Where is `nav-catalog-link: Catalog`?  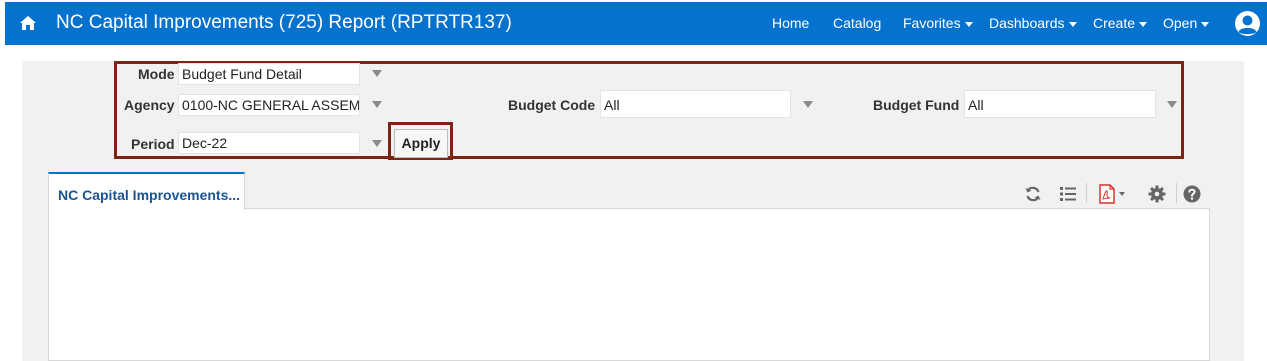
nav-catalog-link: Catalog is located at coordinates (857, 23).